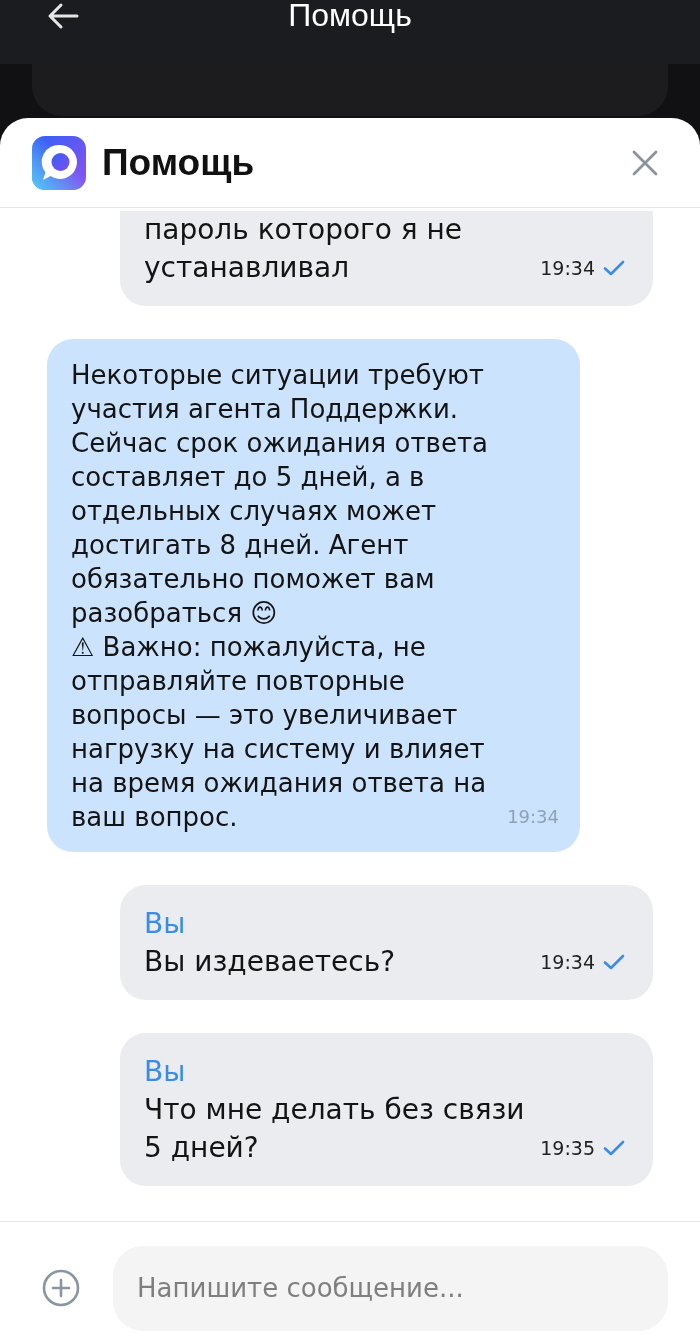  I want to click on message-text: Что мне делать без связи 5 дней?, so click(335, 1129).